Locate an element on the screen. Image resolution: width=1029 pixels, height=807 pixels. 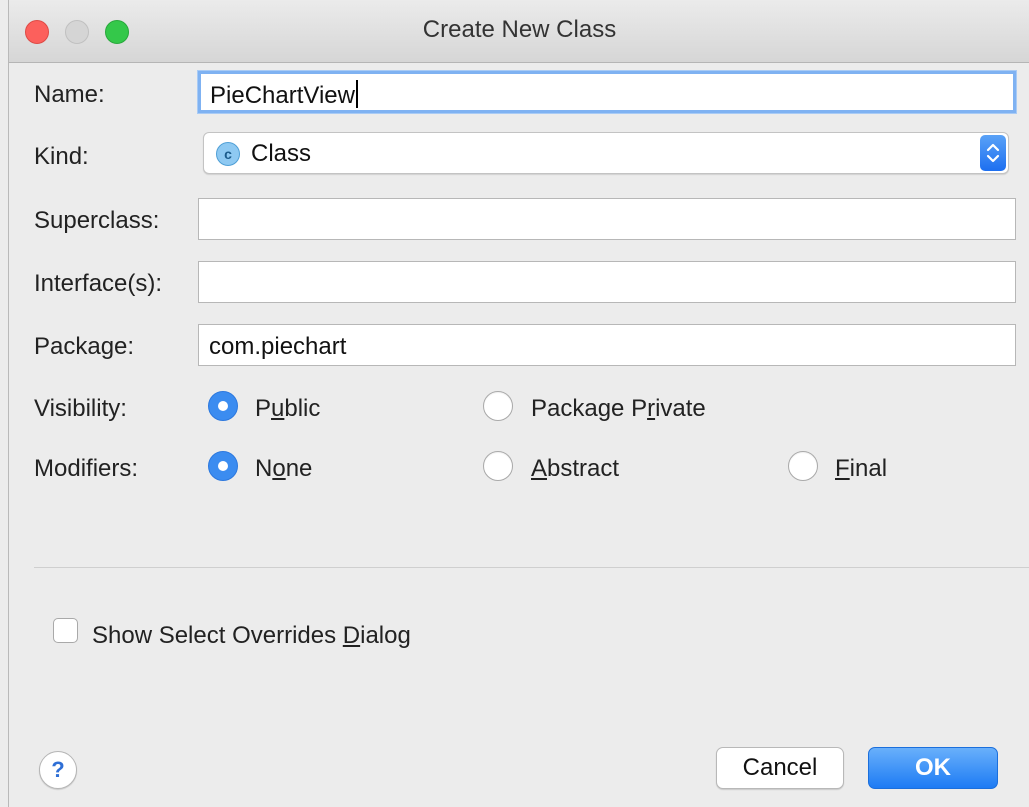
package-field: com.piechart is located at coordinates (607, 345).